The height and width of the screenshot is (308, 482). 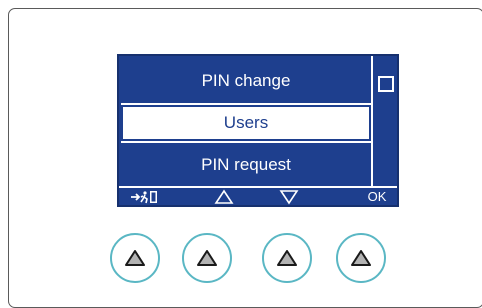 I want to click on softkey-exit, so click(x=145, y=196).